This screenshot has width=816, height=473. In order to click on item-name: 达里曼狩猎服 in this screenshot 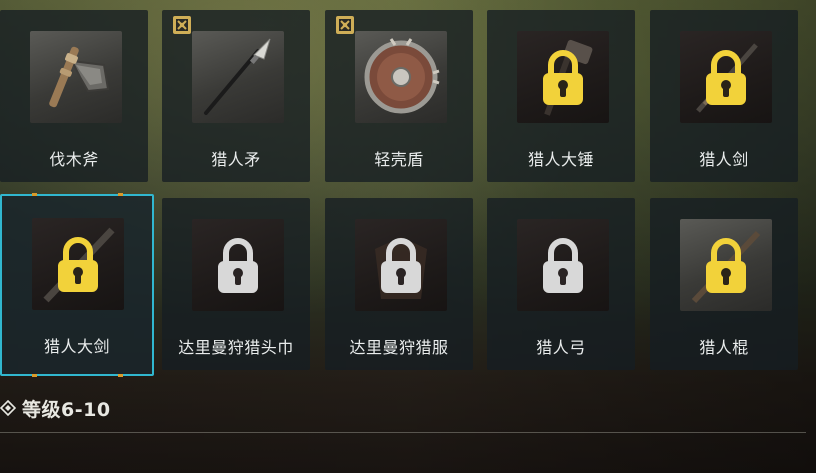, I will do `click(399, 347)`.